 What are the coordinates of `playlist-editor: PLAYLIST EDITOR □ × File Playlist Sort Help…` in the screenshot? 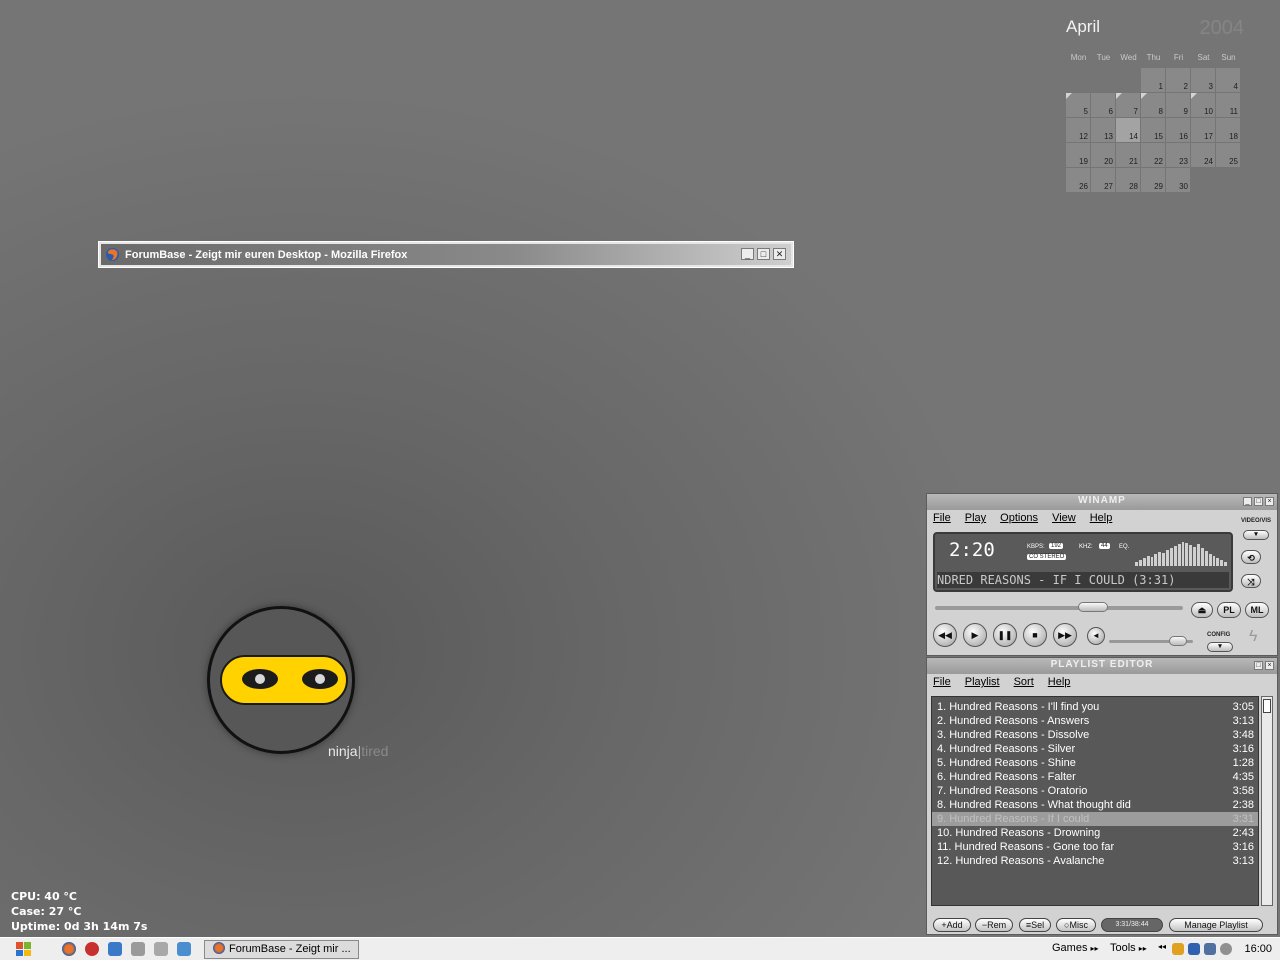 It's located at (1102, 796).